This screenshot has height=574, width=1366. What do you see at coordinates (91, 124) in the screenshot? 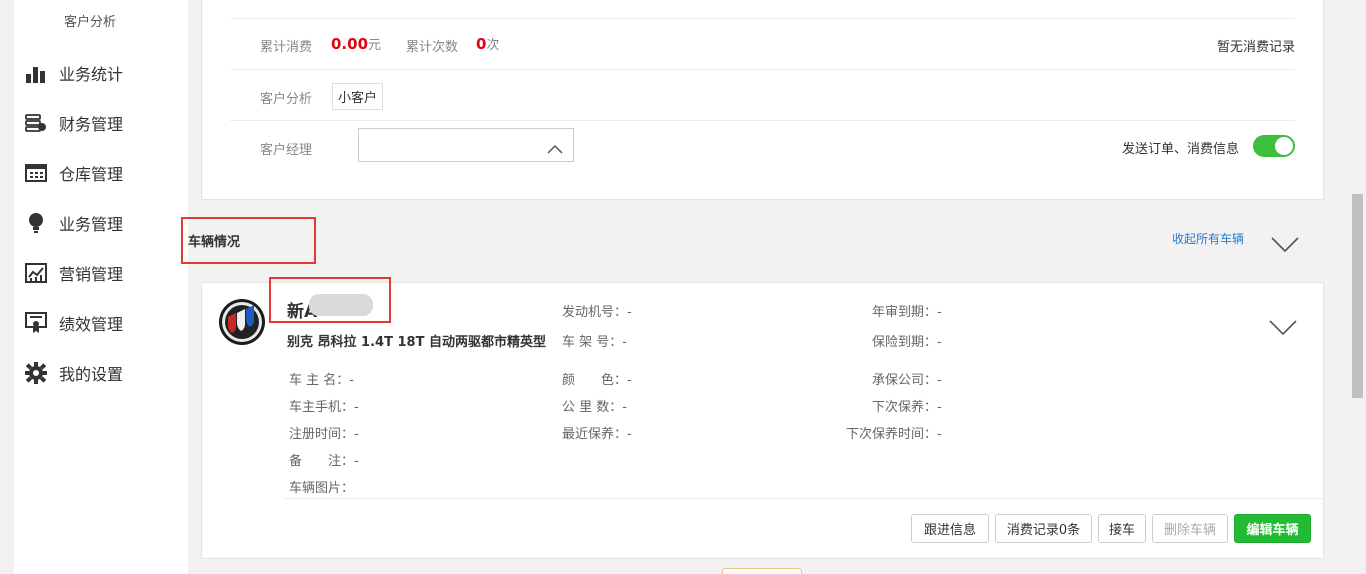
I see `sidebar-item-label: 财务管理` at bounding box center [91, 124].